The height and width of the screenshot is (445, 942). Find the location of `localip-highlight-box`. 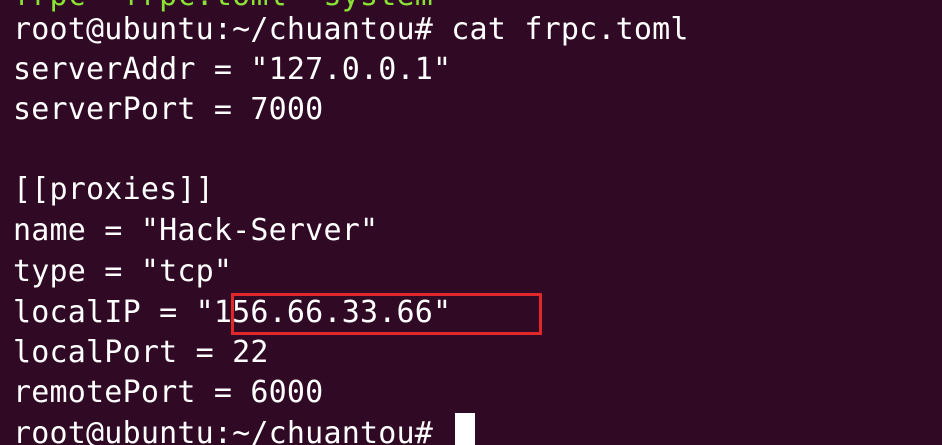

localip-highlight-box is located at coordinates (386, 314).